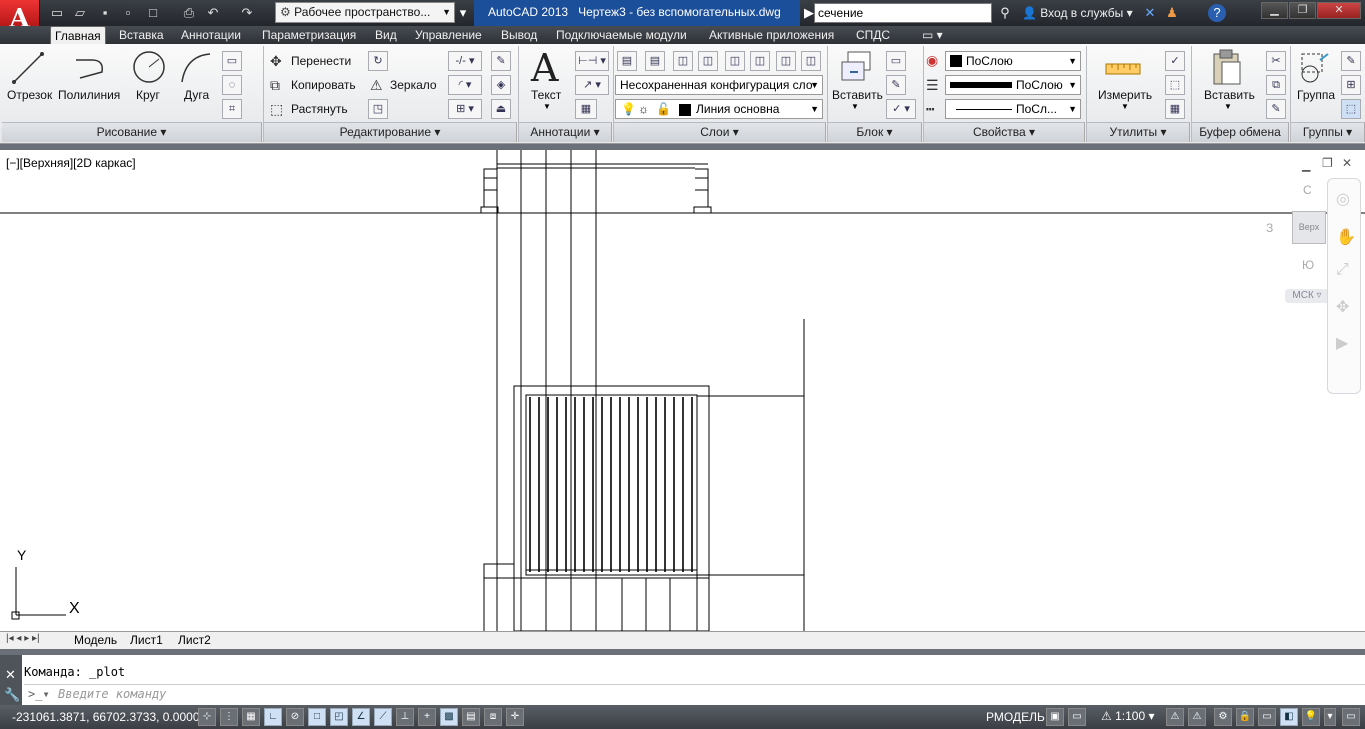 The image size is (1365, 729). What do you see at coordinates (1223, 717) in the screenshot?
I see `workspace-switch-icon: ⚙` at bounding box center [1223, 717].